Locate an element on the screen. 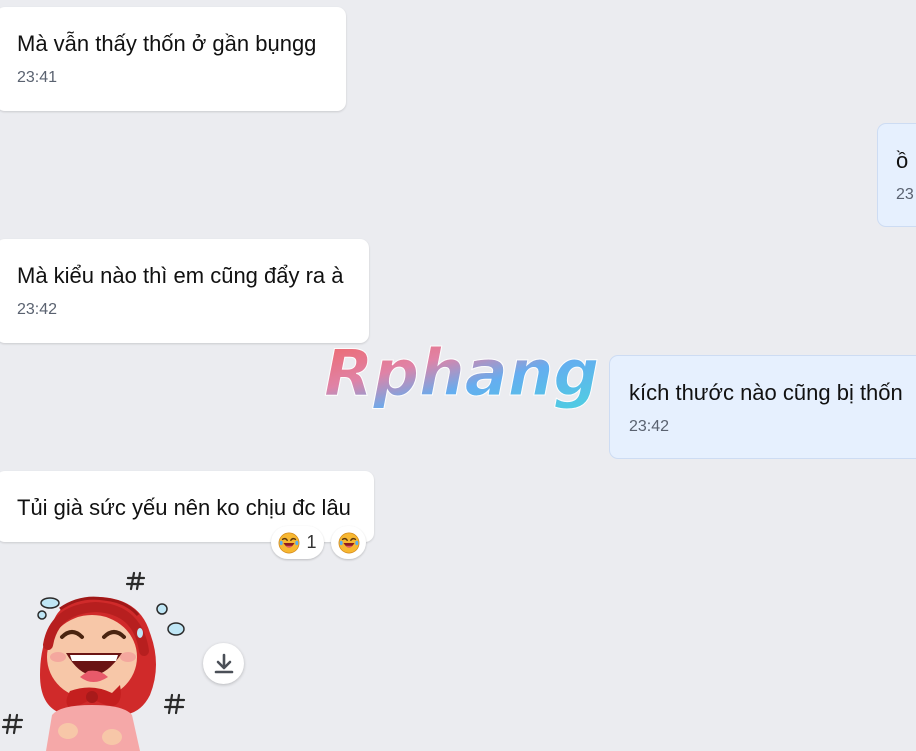 This screenshot has height=751, width=916. download-button is located at coordinates (223, 663).